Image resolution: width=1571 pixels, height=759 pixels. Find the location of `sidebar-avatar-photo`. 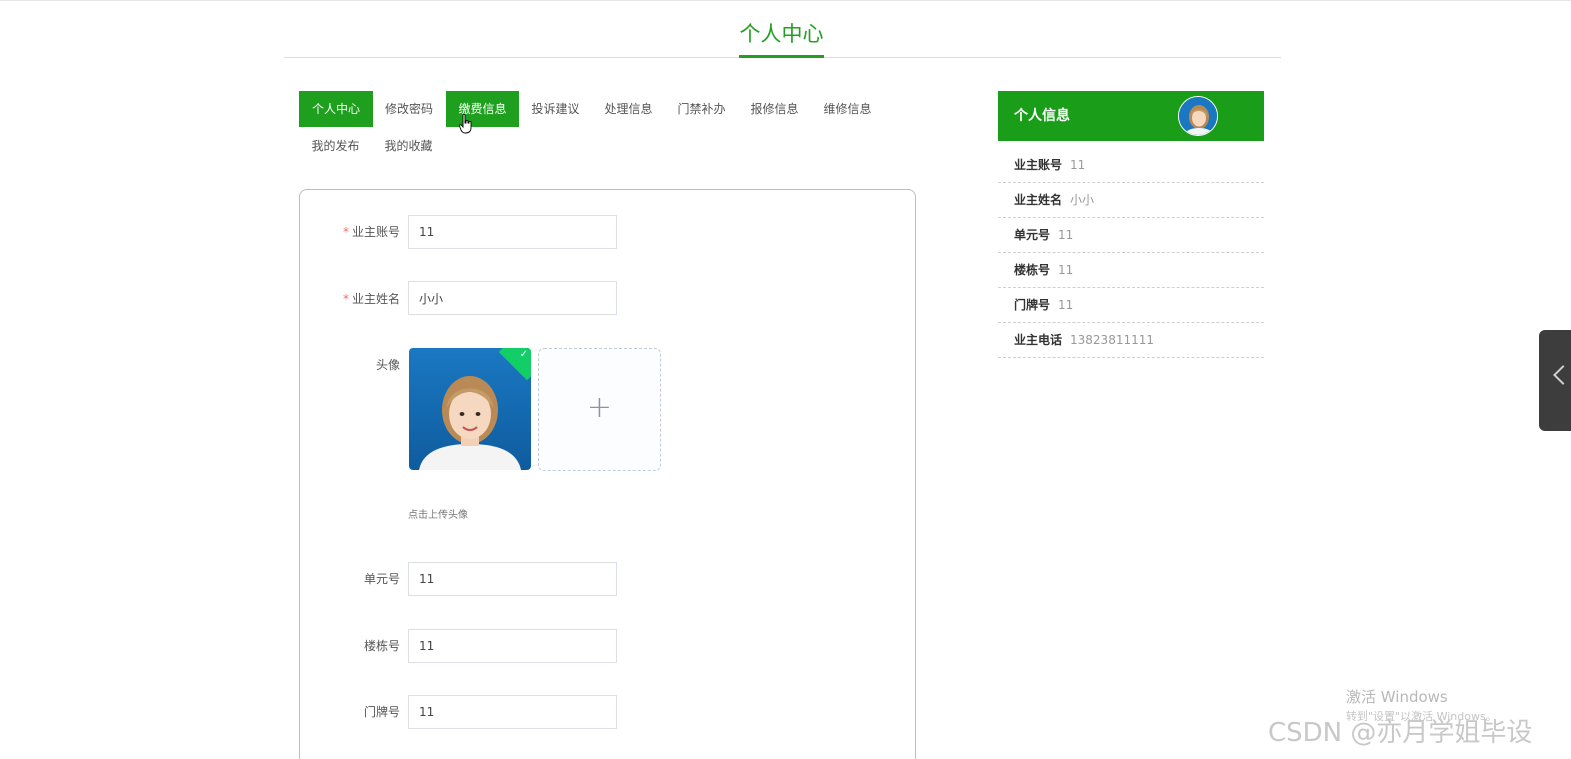

sidebar-avatar-photo is located at coordinates (1198, 116).